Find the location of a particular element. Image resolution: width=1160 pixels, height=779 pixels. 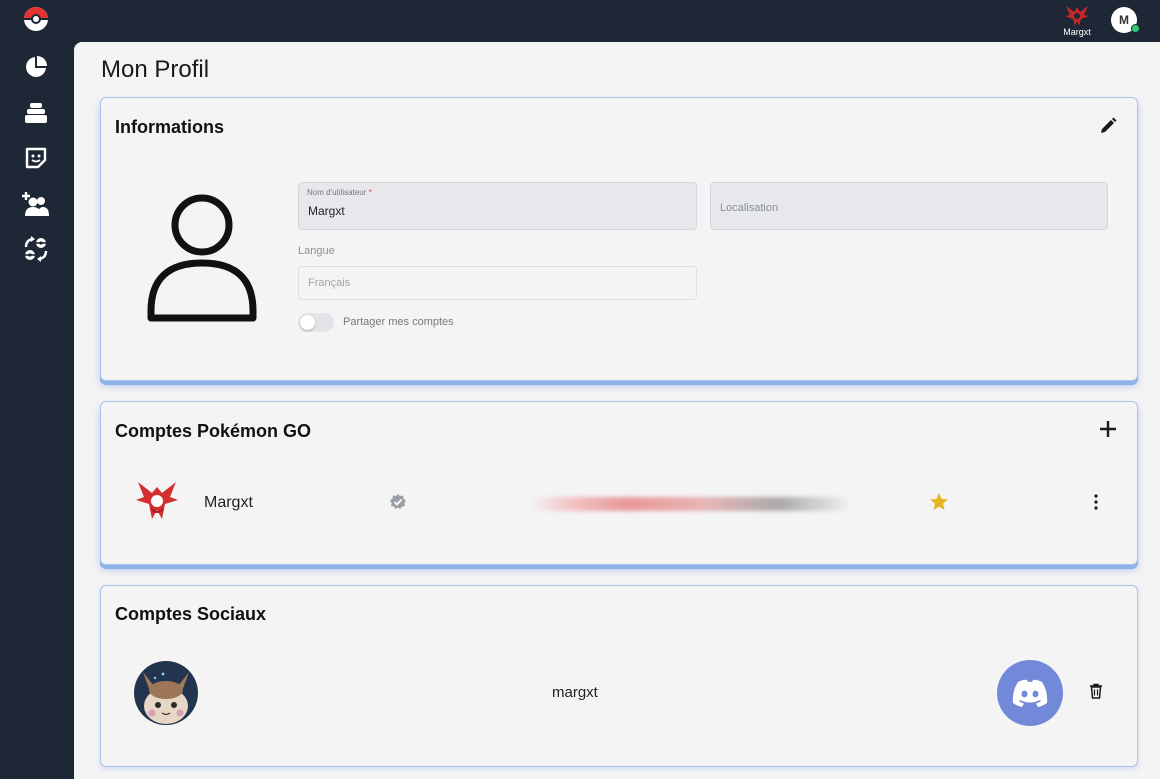

discord-badge is located at coordinates (1030, 693).